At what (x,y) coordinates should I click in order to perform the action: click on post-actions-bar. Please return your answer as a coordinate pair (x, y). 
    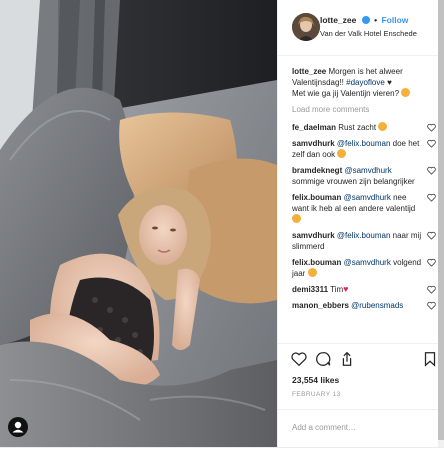
    Looking at the image, I should click on (361, 358).